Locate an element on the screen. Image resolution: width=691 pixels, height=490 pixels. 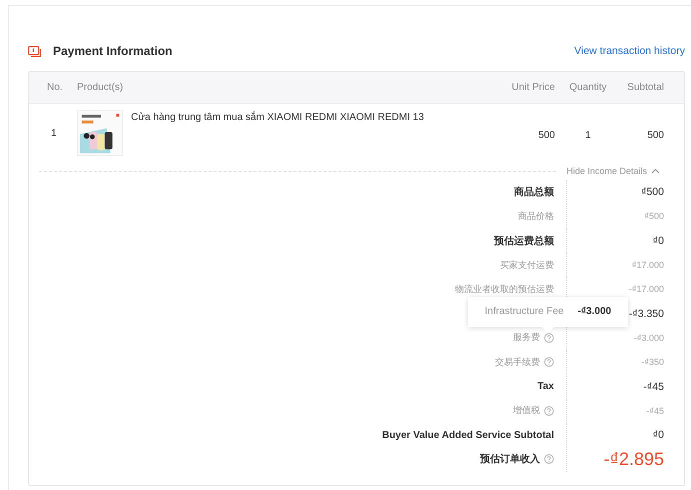
column-header: Quantity is located at coordinates (588, 87).